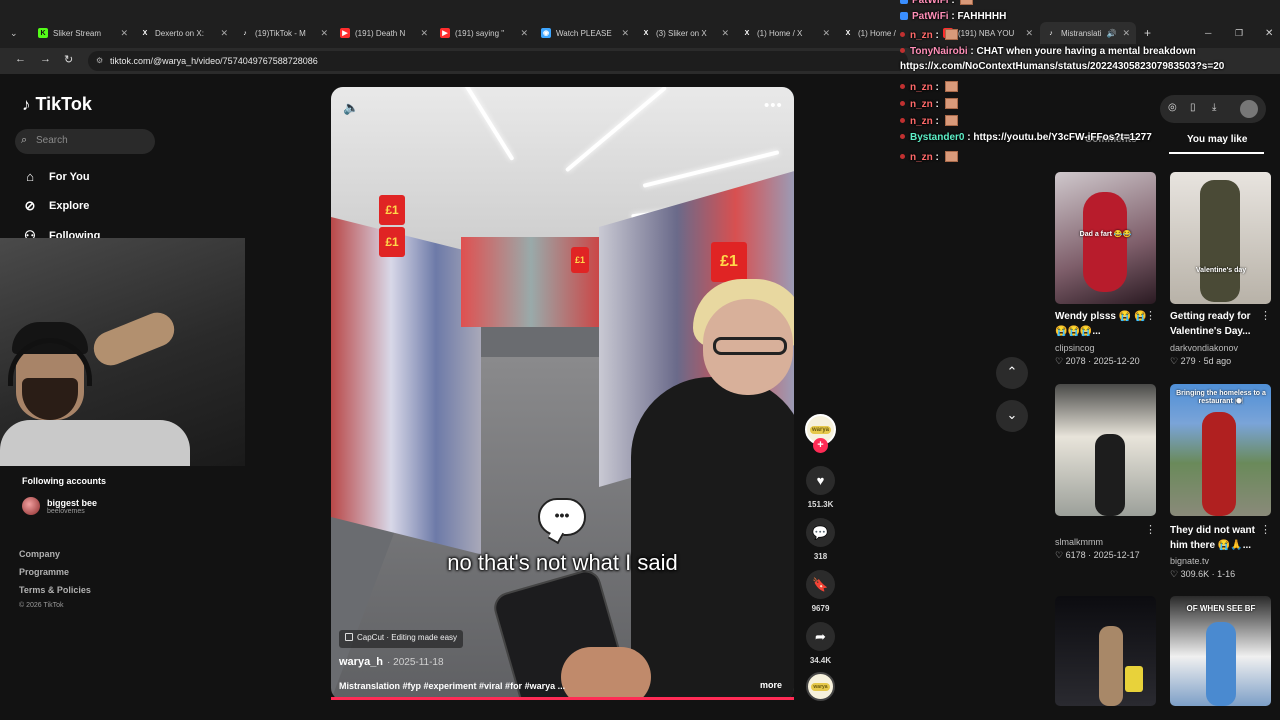 The image size is (1280, 720). Describe the element at coordinates (52, 140) in the screenshot. I see `search-placeholder: Search` at that location.